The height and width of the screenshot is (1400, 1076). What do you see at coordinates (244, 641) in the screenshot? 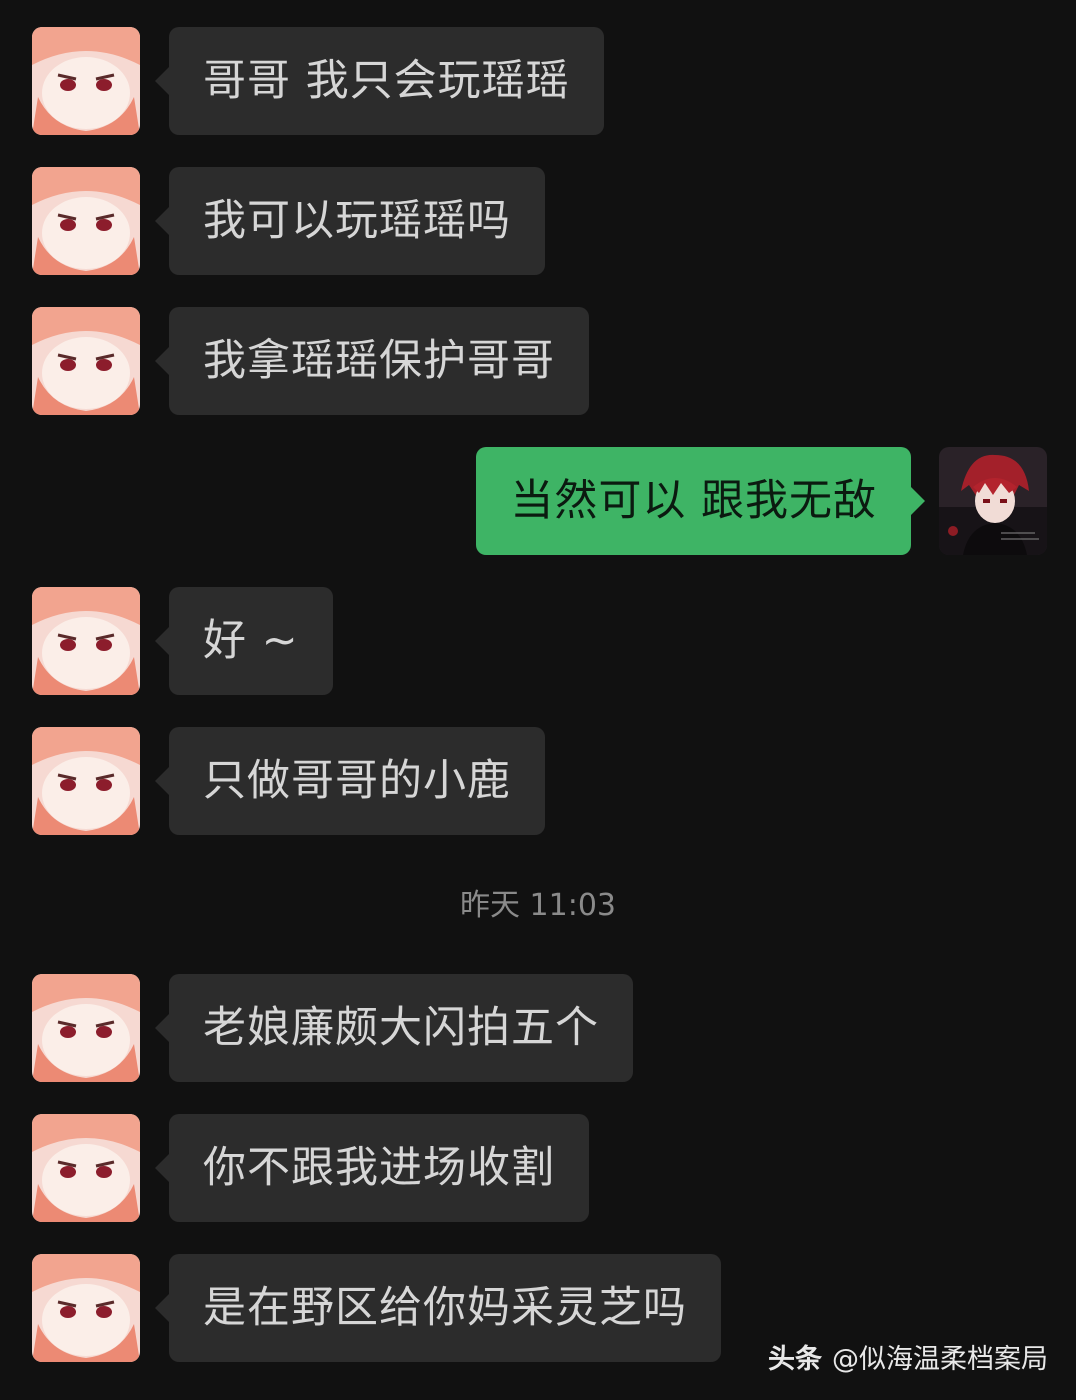
I see `incoming-message-bubble: 好 ~` at bounding box center [244, 641].